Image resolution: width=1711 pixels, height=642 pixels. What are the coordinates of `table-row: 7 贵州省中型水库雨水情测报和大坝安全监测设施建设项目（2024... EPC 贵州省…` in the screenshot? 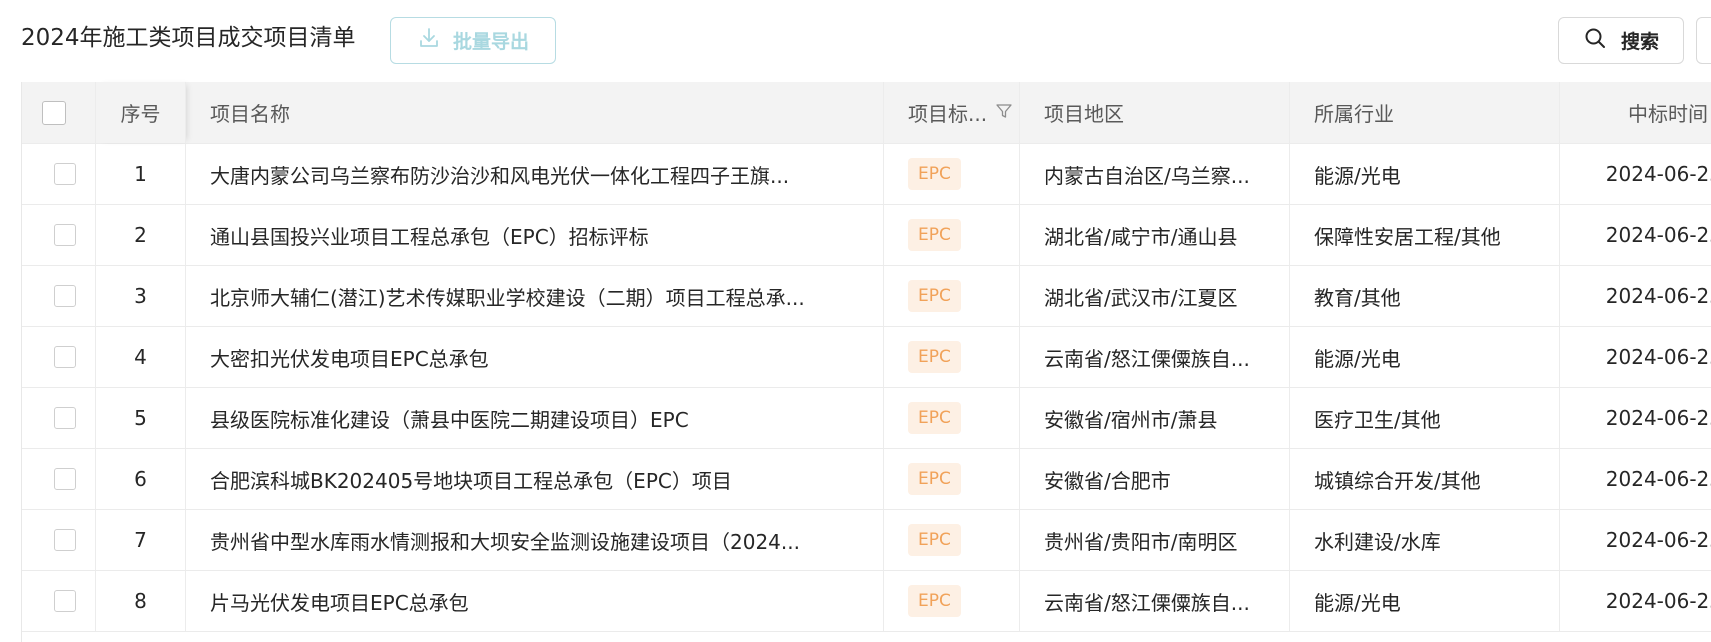 It's located at (866, 540).